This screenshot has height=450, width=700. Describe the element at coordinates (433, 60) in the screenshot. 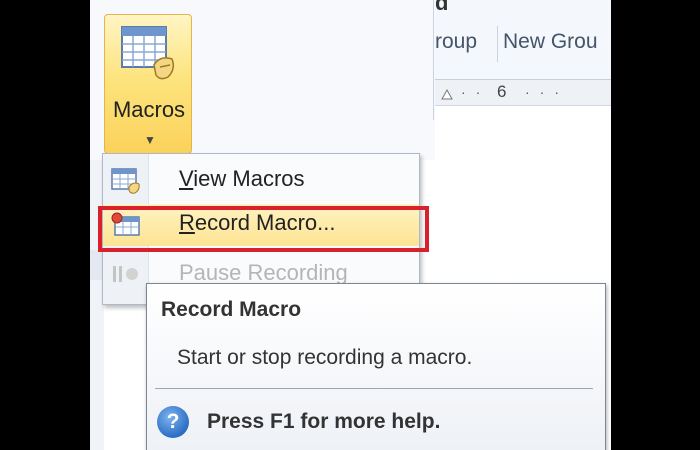

I see `ribbon-divider` at that location.